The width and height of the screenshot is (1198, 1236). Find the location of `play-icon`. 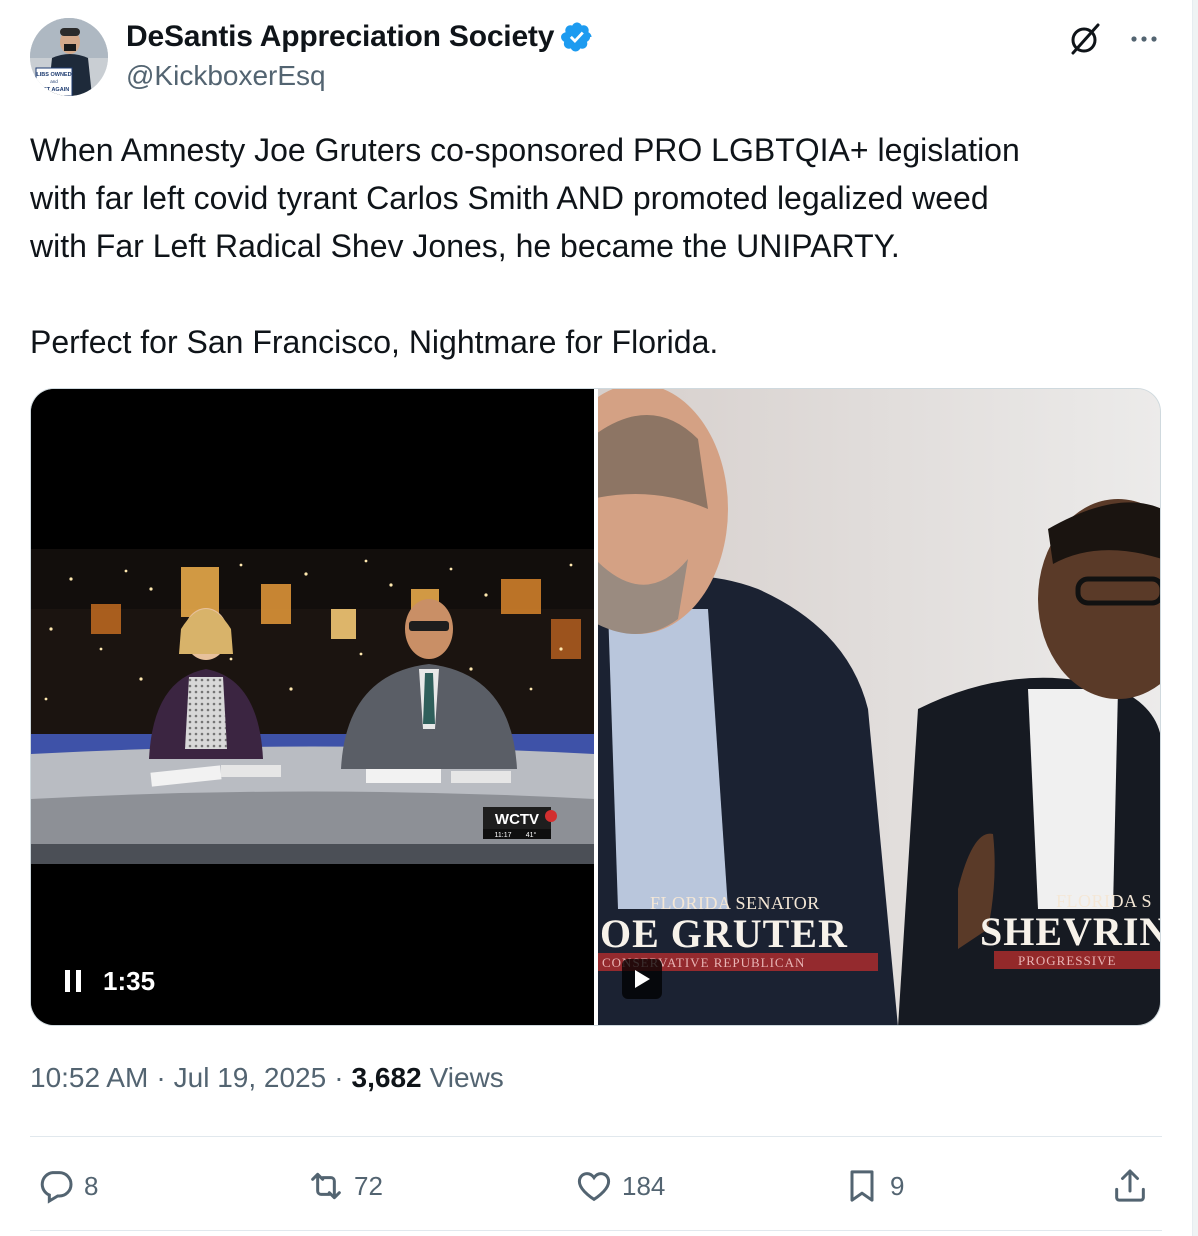

play-icon is located at coordinates (642, 979).